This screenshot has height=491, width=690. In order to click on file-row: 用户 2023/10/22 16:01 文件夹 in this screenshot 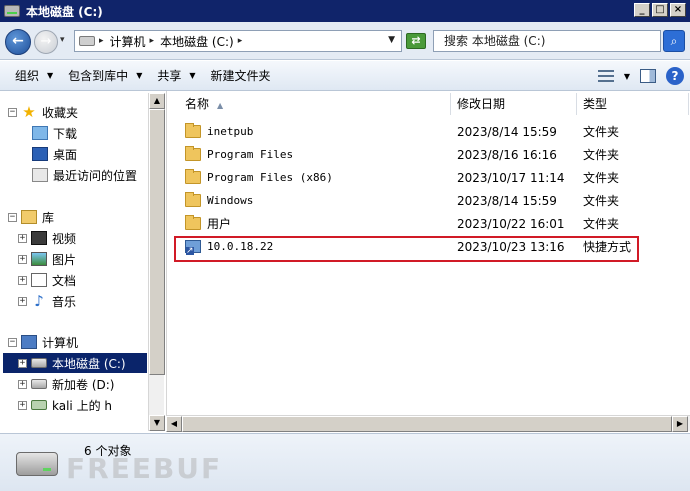, I will do `click(412, 224)`.